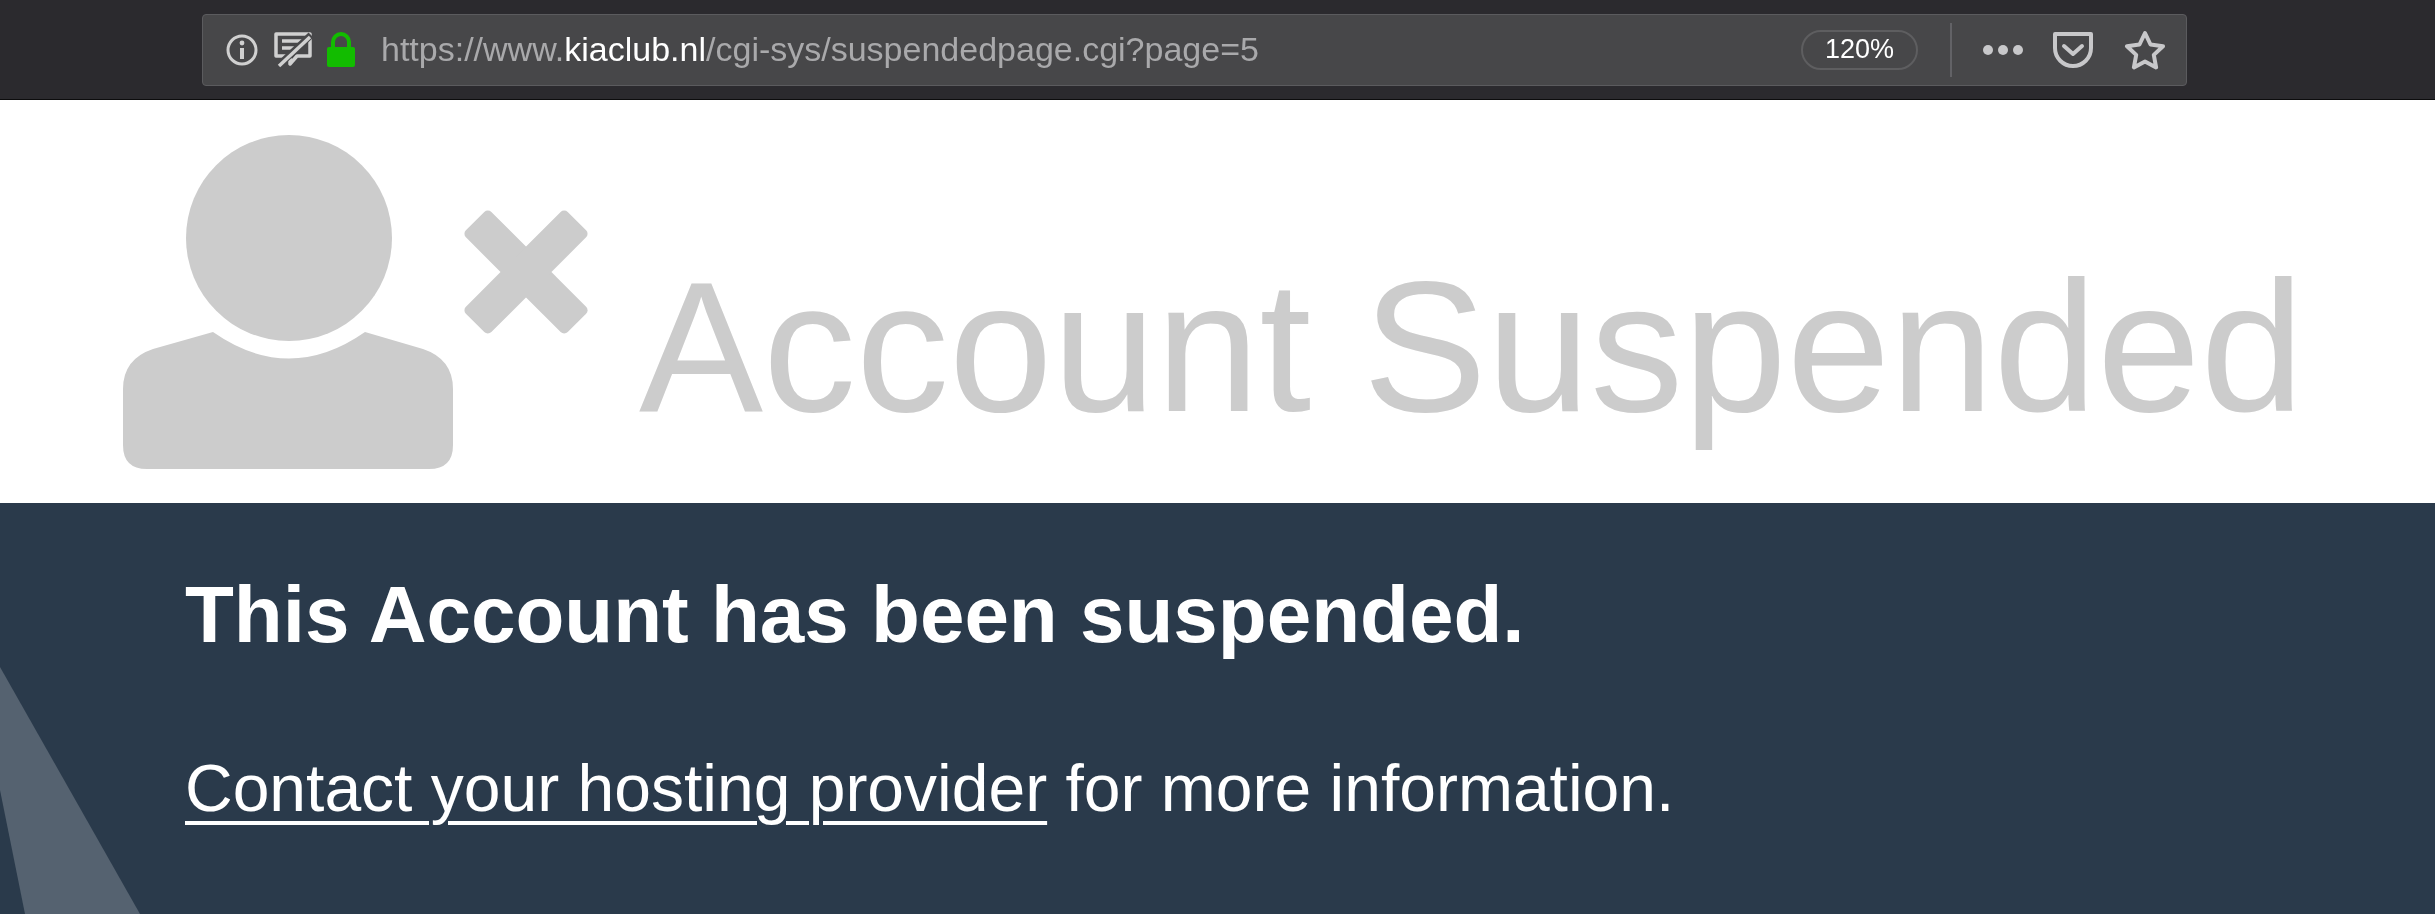 The image size is (2435, 914). What do you see at coordinates (242, 49) in the screenshot?
I see `info-icon` at bounding box center [242, 49].